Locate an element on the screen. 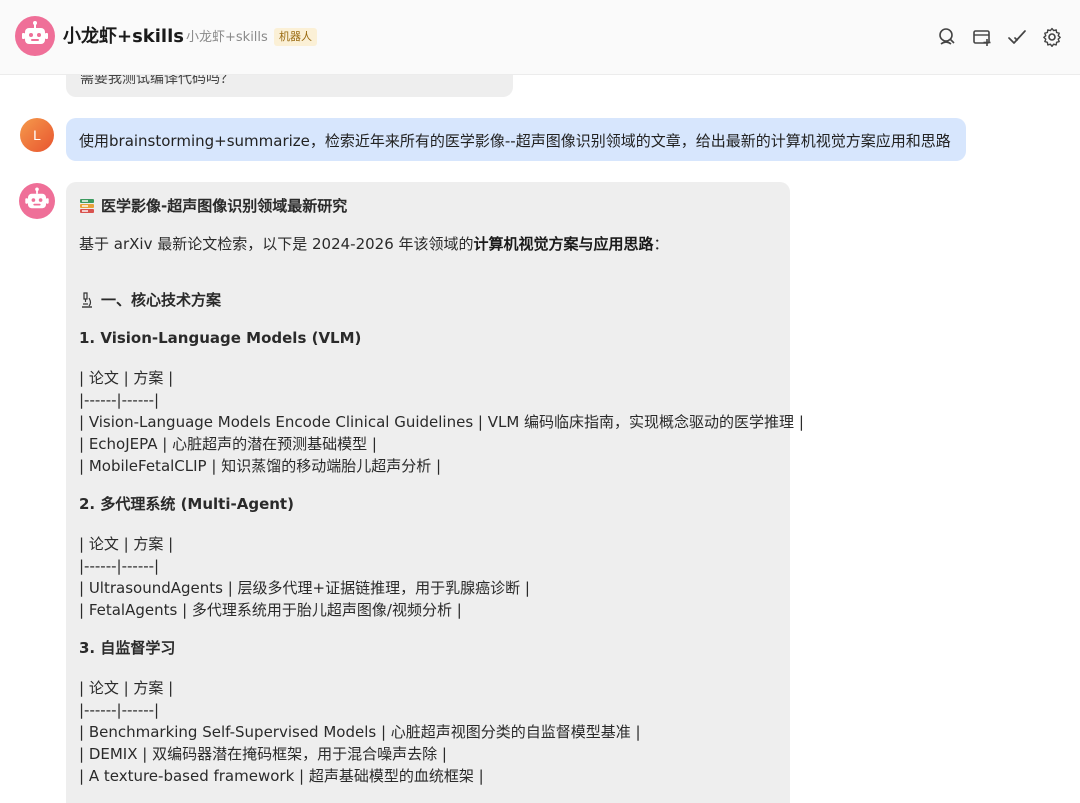 The image size is (1080, 803). table-row: | FetalAgents | 多代理系统用于胎儿超声图像/视频分析 | is located at coordinates (270, 610).